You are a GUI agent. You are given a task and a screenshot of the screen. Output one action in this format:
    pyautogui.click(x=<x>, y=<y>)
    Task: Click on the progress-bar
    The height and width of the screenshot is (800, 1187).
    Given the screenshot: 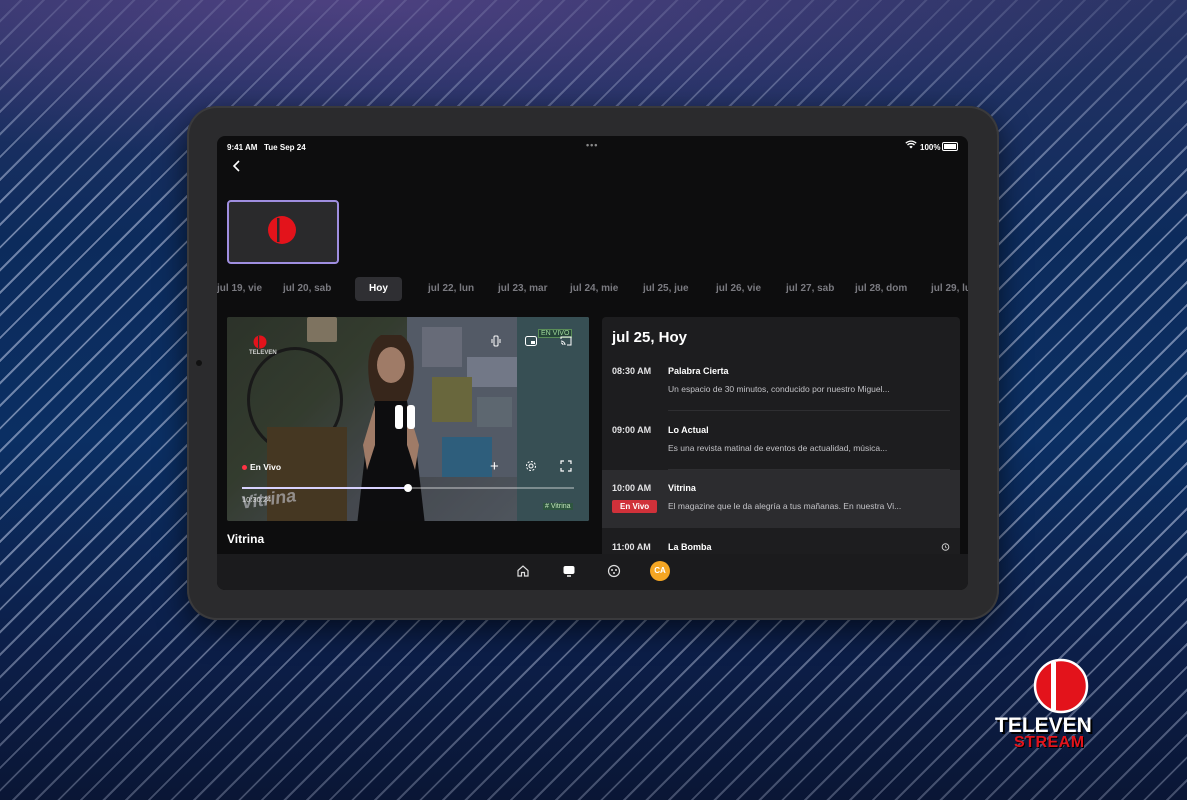 What is the action you would take?
    pyautogui.click(x=408, y=488)
    